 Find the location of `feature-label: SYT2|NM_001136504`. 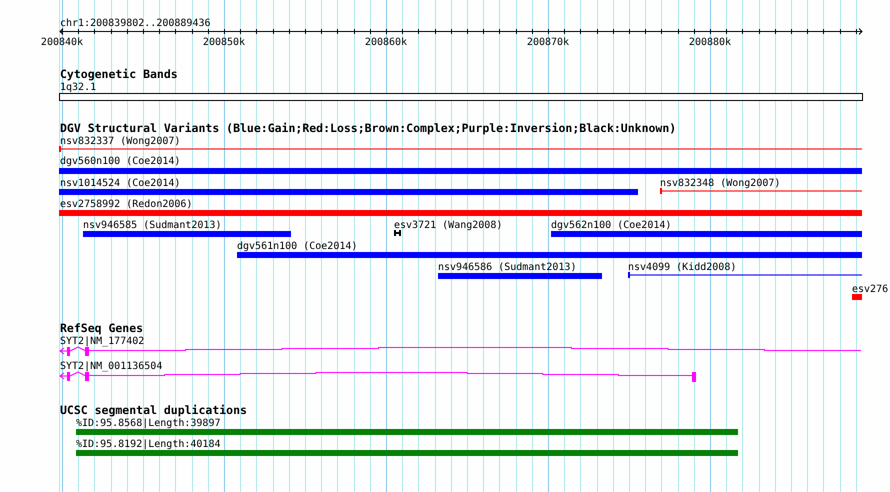

feature-label: SYT2|NM_001136504 is located at coordinates (111, 366).